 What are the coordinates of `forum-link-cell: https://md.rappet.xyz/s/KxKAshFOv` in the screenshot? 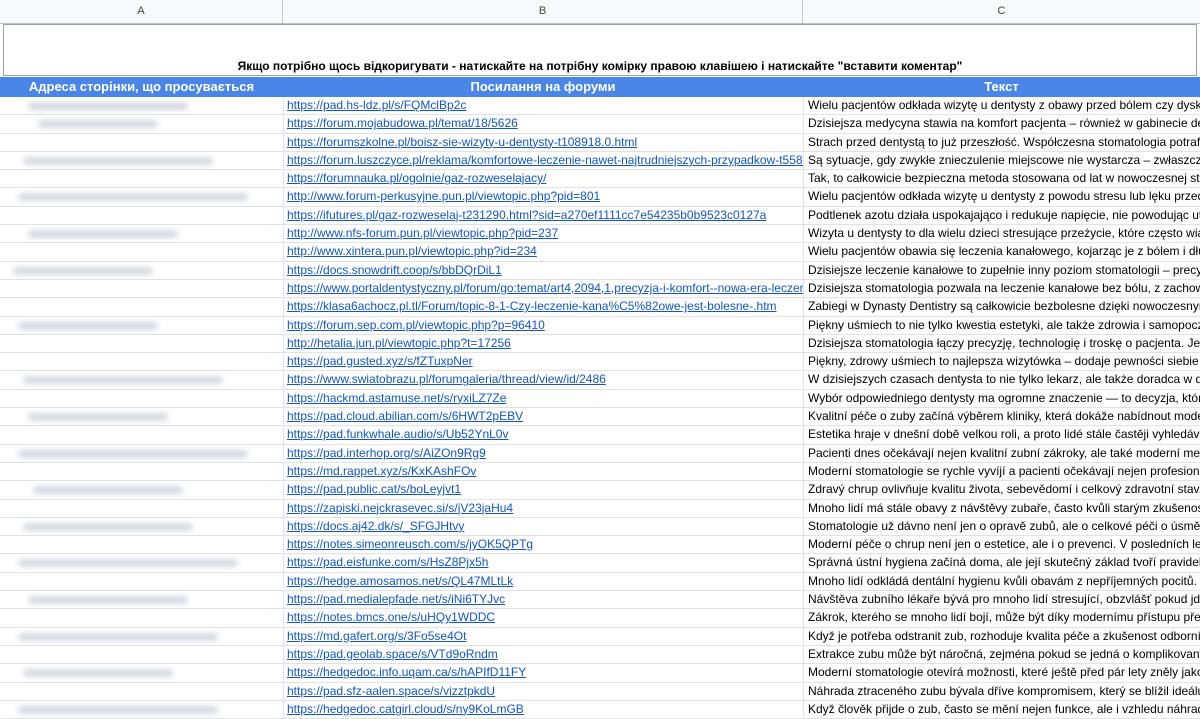 It's located at (543, 471).